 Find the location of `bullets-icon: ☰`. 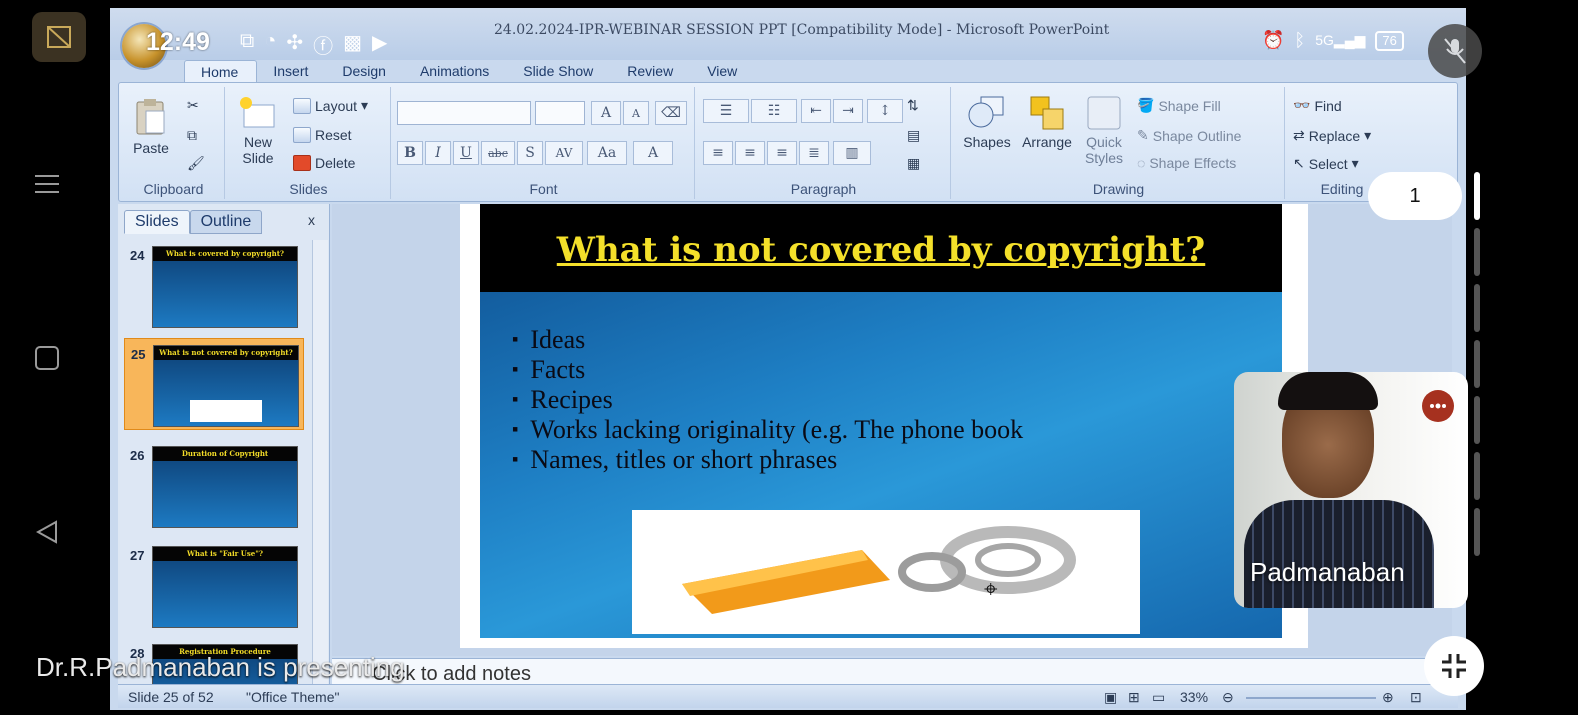

bullets-icon: ☰ is located at coordinates (726, 111).